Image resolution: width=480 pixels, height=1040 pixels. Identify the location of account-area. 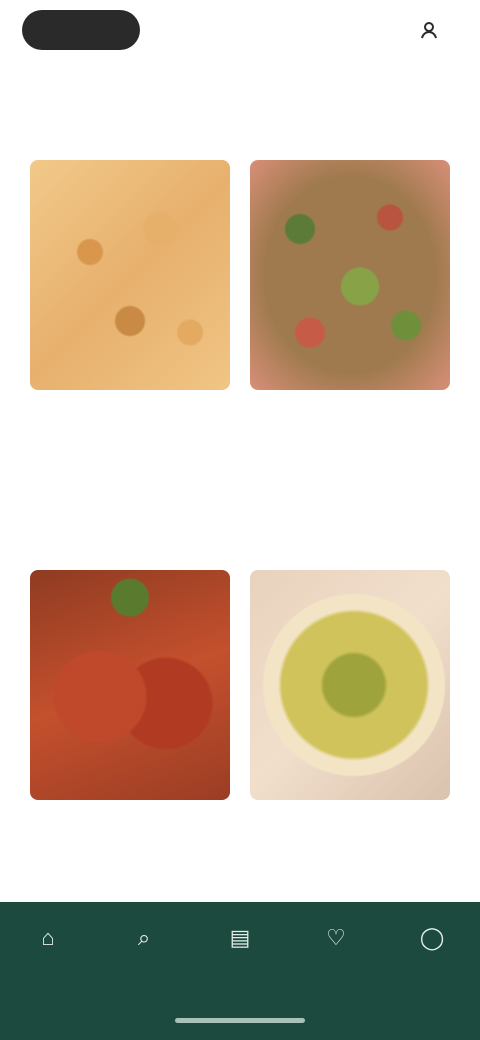
(434, 30).